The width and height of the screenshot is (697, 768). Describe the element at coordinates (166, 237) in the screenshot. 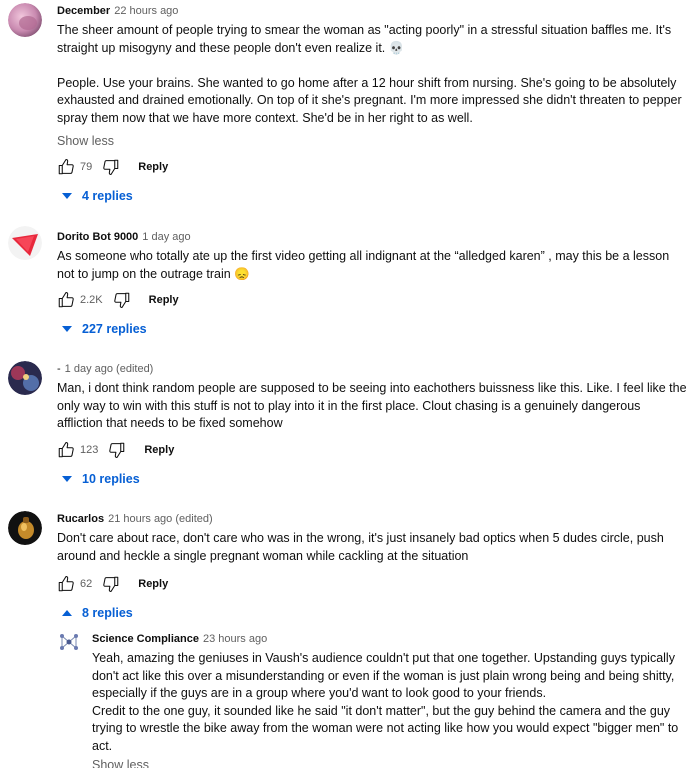

I see `comment-time: 1 day ago` at that location.